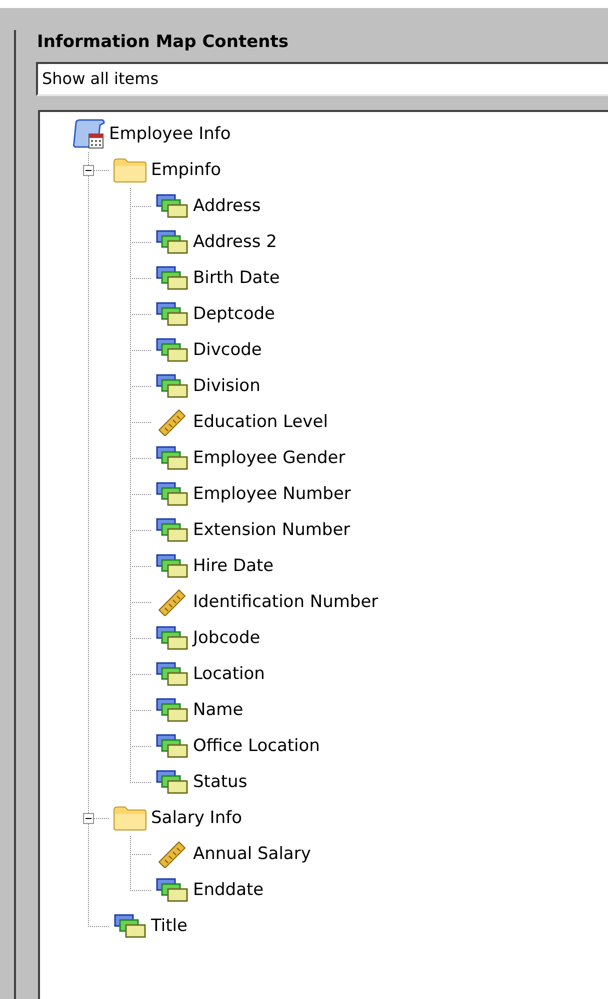 This screenshot has height=999, width=608. I want to click on tree-item: Name, so click(218, 710).